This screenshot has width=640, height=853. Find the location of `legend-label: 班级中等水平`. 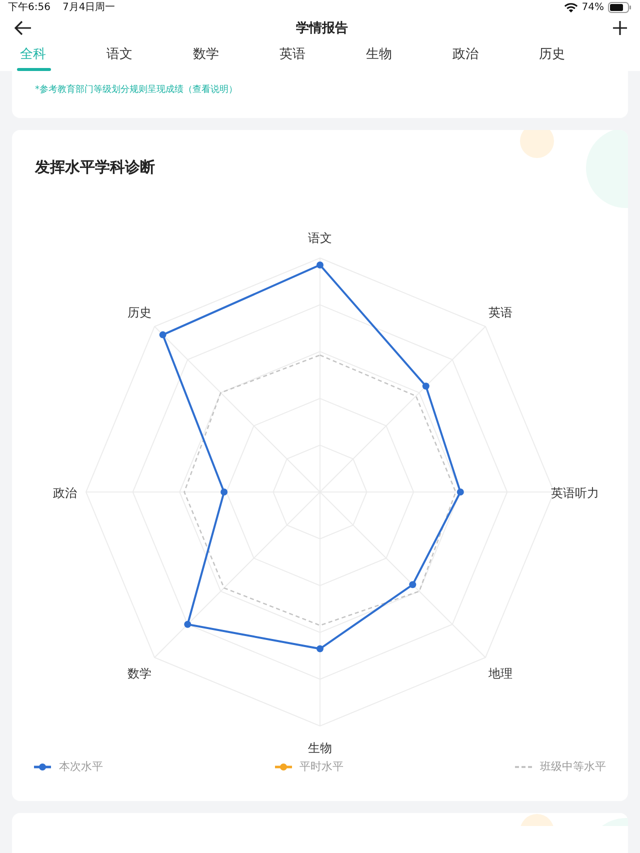

legend-label: 班级中等水平 is located at coordinates (573, 766).